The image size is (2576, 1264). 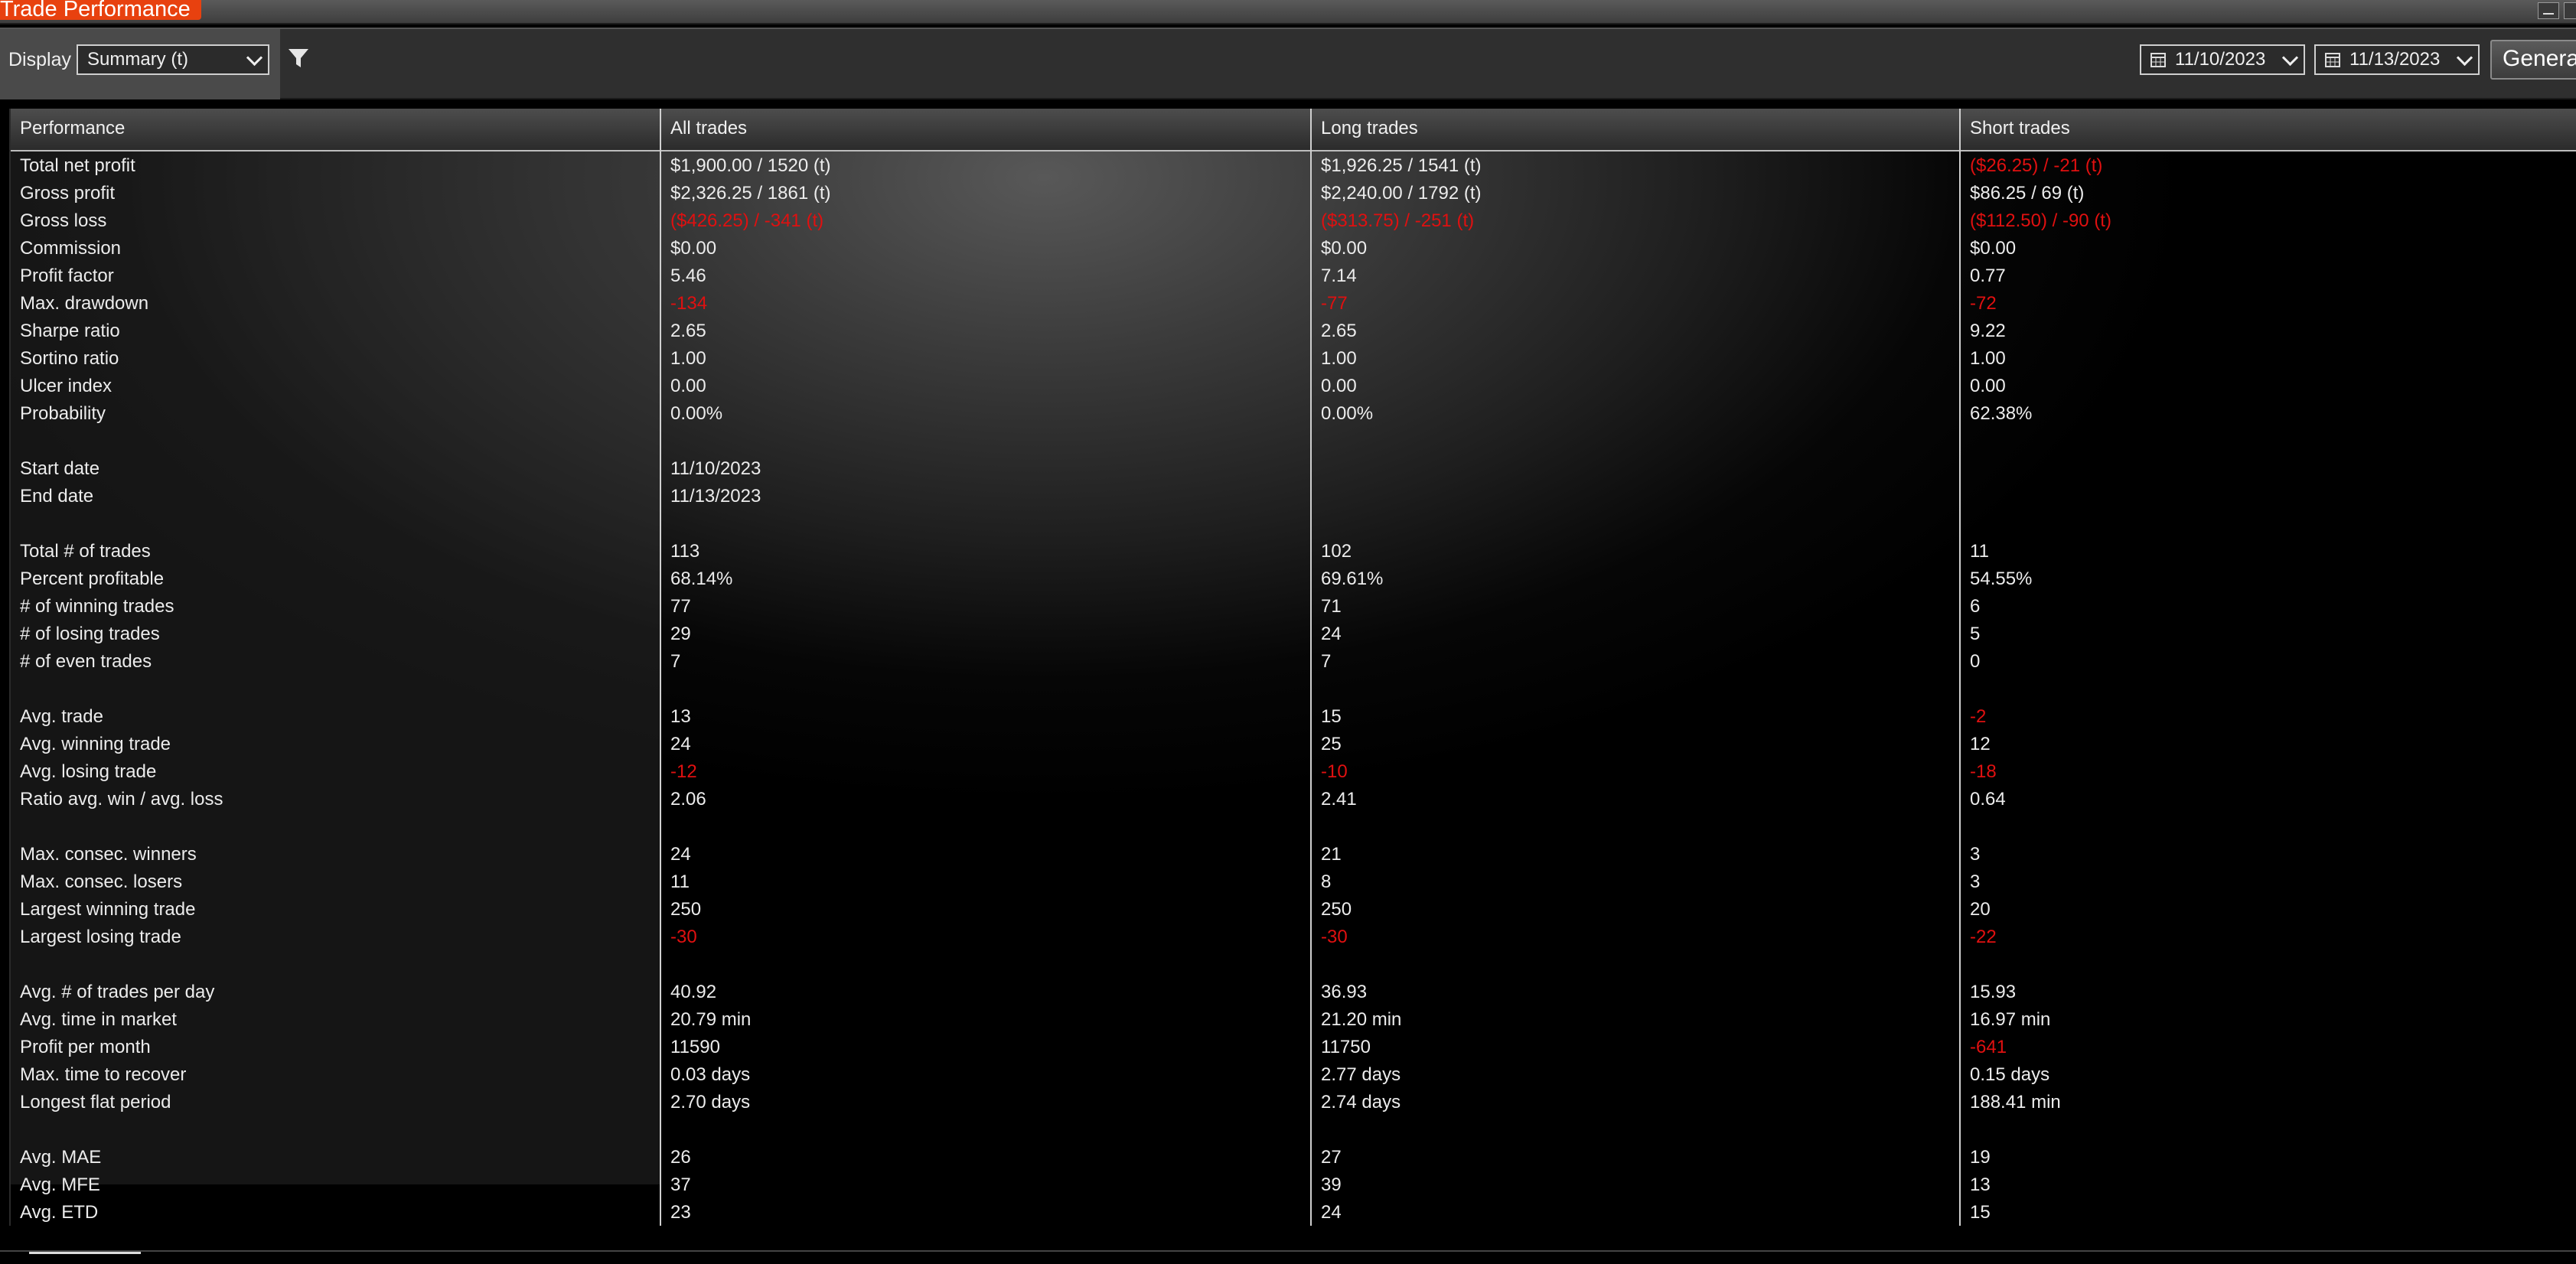 I want to click on cell-long-trades: 15, so click(x=1331, y=717).